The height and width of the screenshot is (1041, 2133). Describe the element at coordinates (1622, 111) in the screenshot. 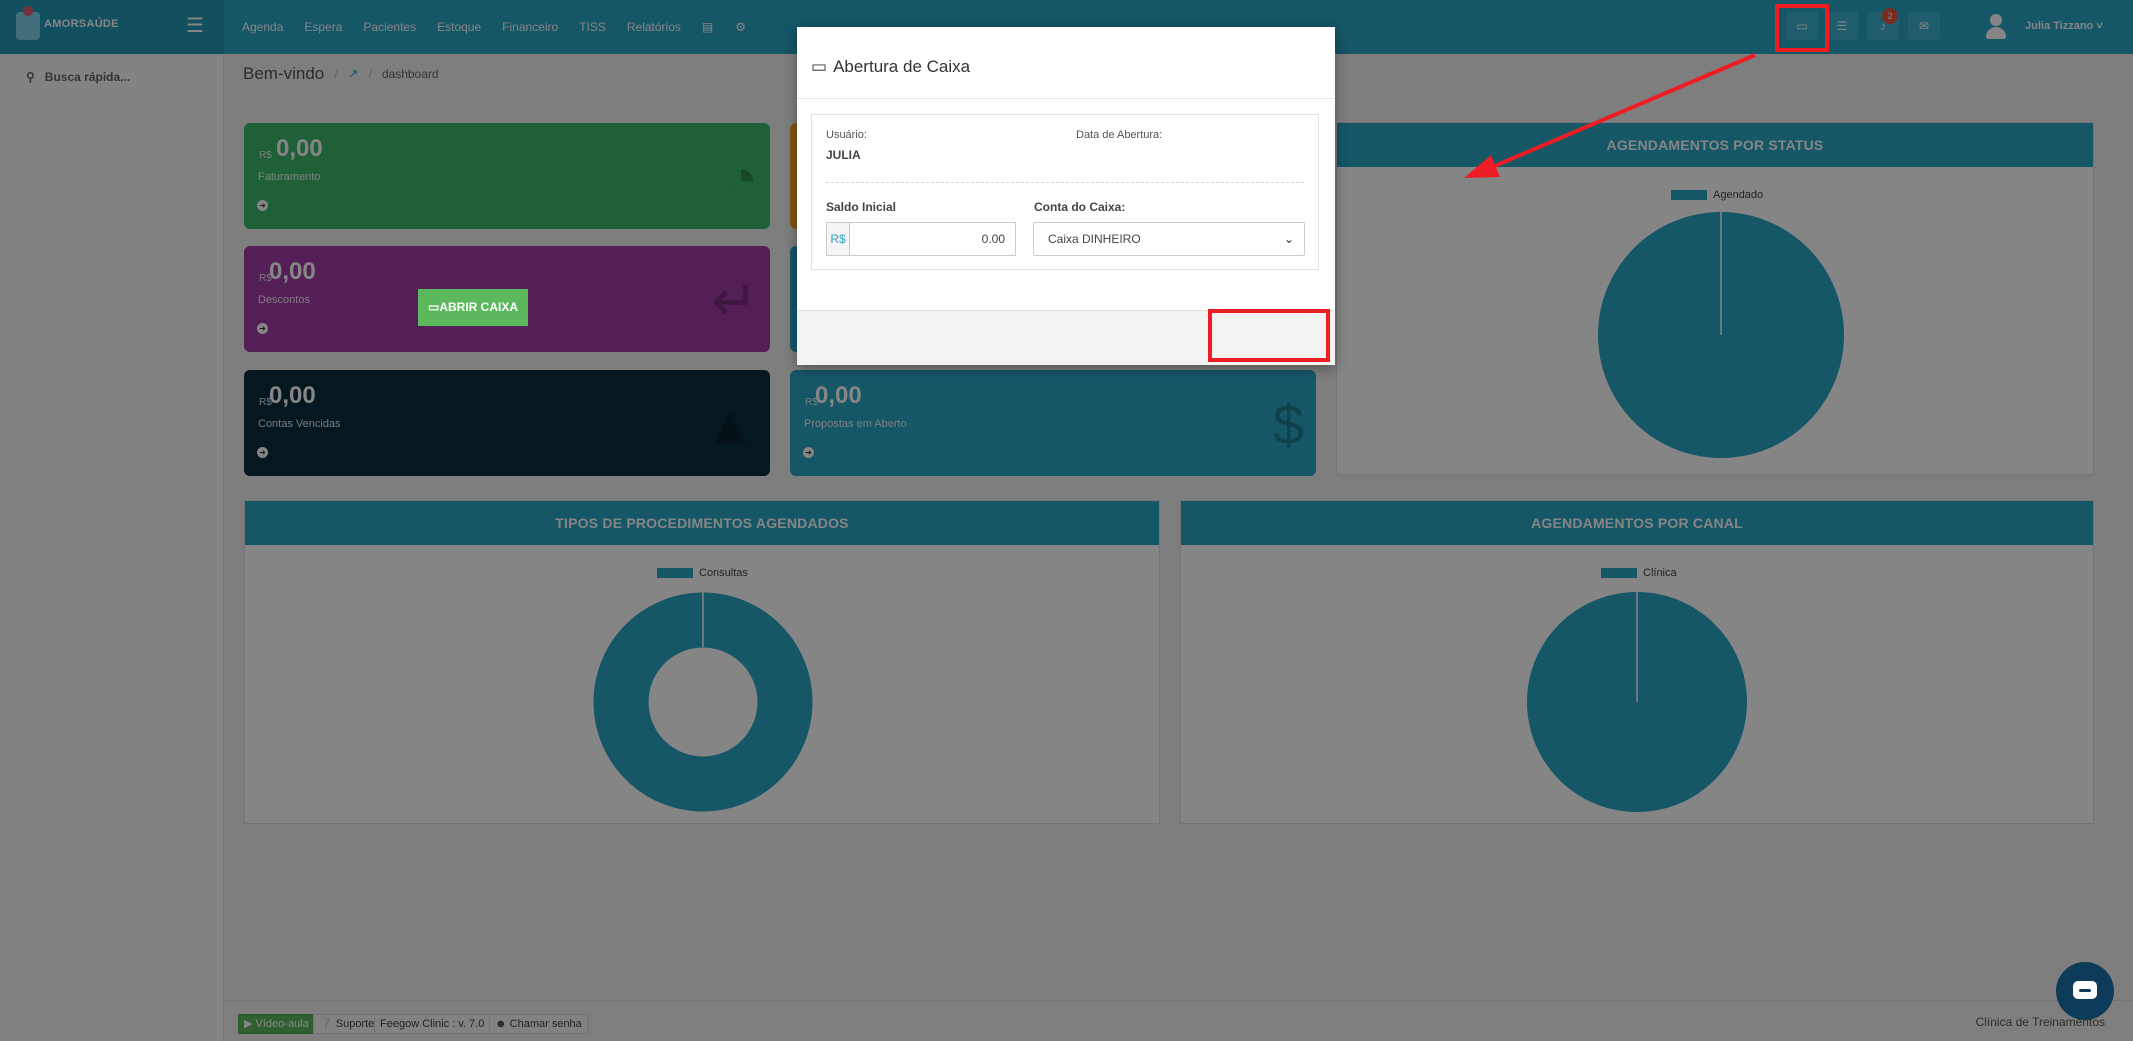

I see `arrow-line` at that location.